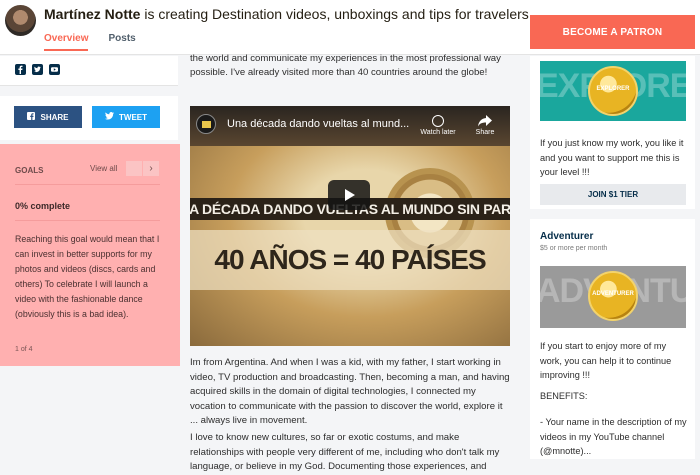 The height and width of the screenshot is (475, 700). Describe the element at coordinates (29, 170) in the screenshot. I see `goals-title: GOALS` at that location.